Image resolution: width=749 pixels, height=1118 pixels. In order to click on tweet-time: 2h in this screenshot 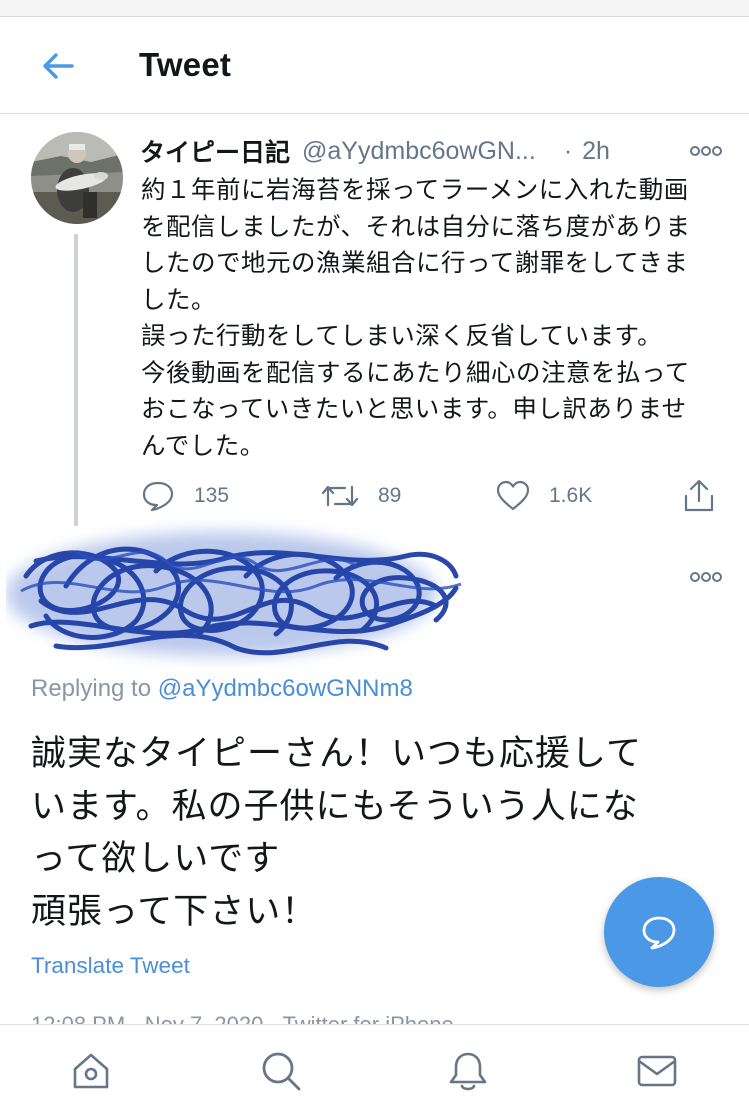, I will do `click(596, 151)`.